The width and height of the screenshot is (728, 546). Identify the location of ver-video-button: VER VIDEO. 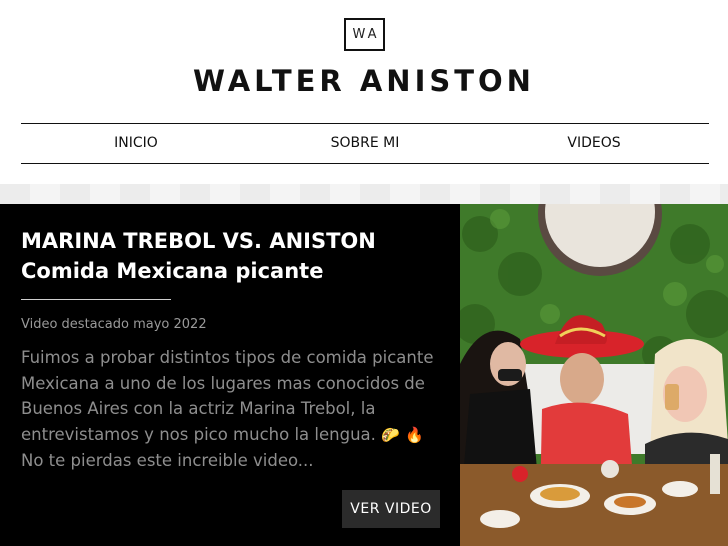
(391, 509).